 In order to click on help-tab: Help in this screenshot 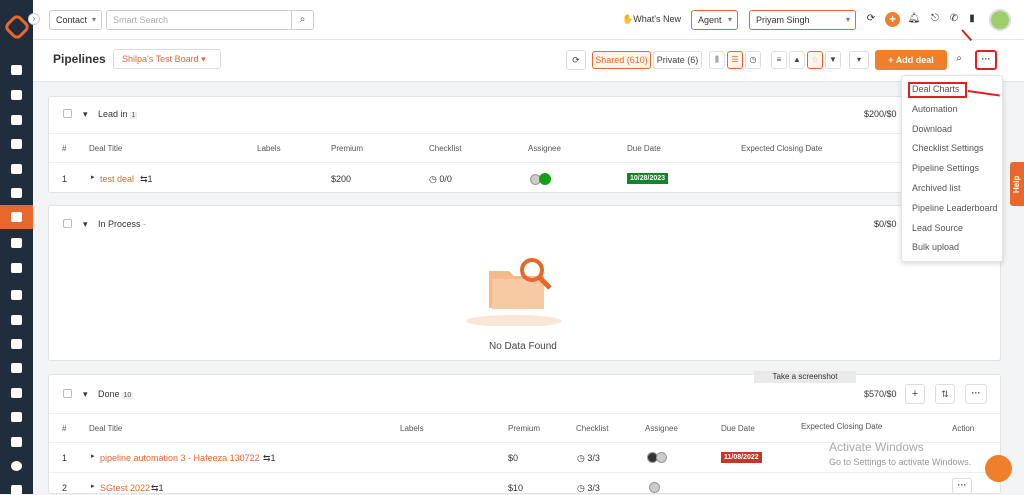, I will do `click(1017, 184)`.